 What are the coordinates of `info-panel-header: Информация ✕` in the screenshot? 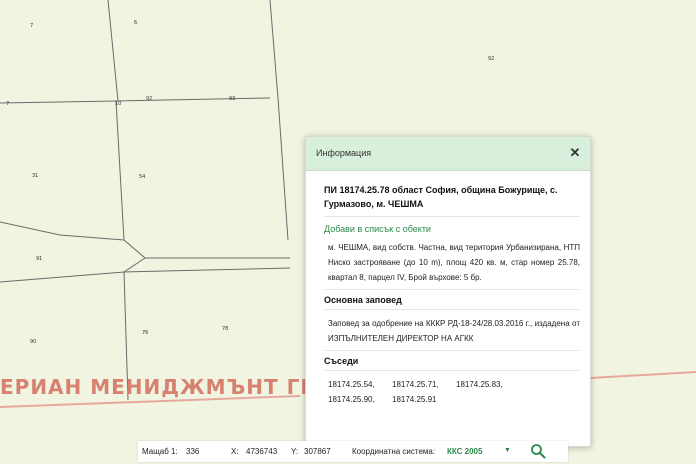 It's located at (448, 154).